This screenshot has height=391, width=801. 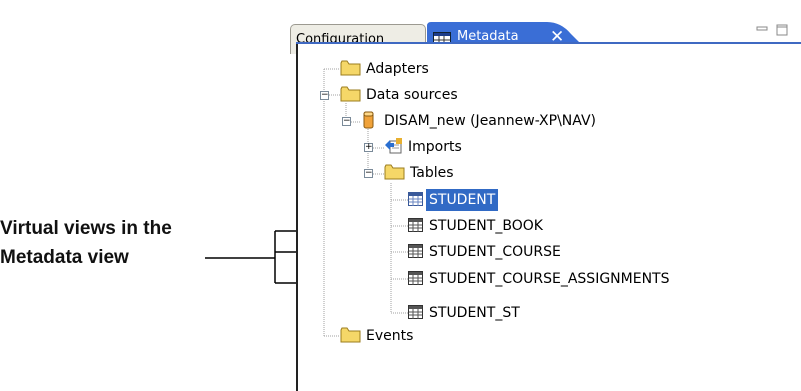 I want to click on tree-item-label: Events, so click(x=390, y=336).